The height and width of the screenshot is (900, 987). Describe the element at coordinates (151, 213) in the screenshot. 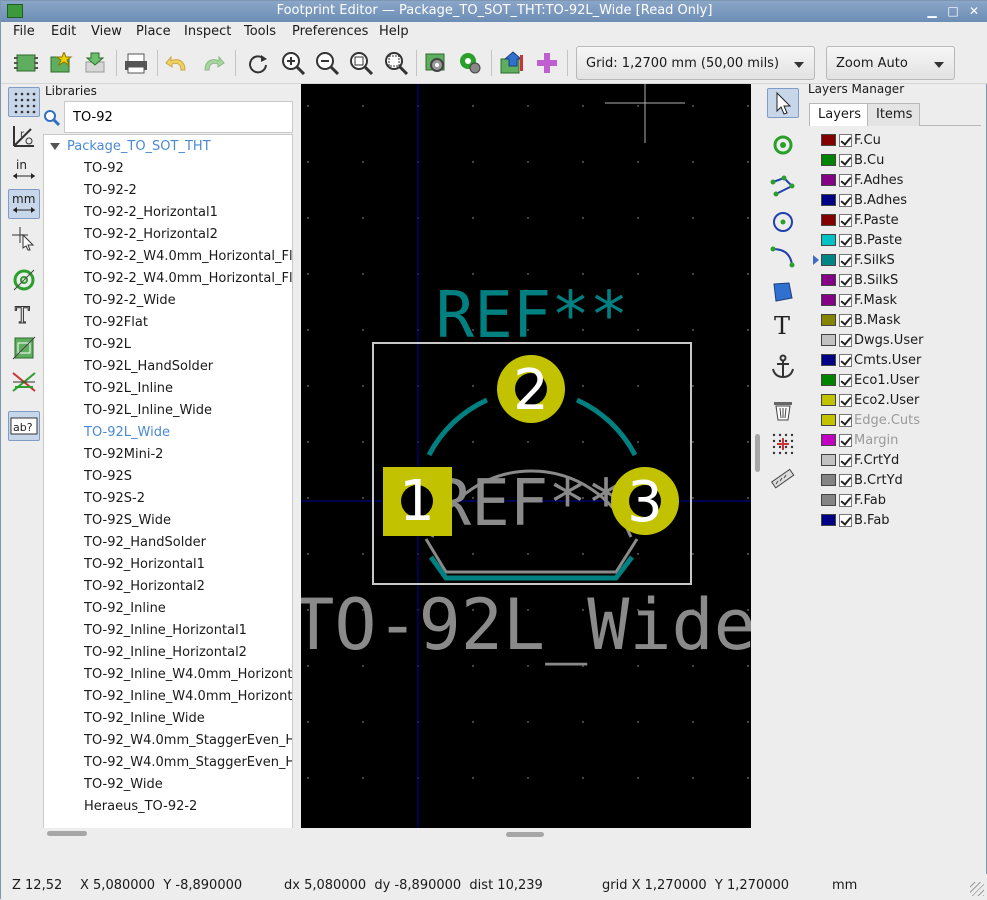

I see `footprint-list-item: TO-92-2_Horizontal1` at that location.